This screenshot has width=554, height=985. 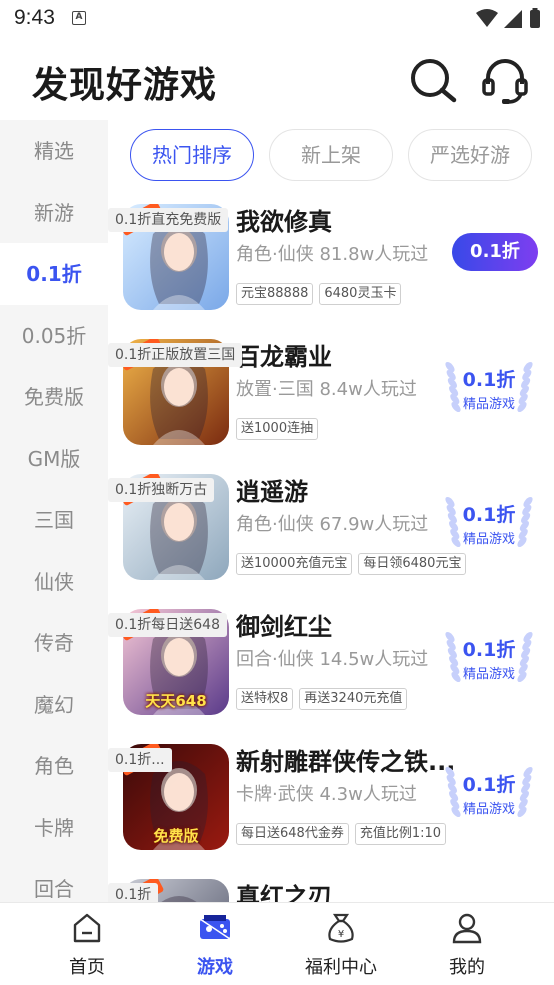 What do you see at coordinates (467, 967) in the screenshot?
I see `nav-label: 我的` at bounding box center [467, 967].